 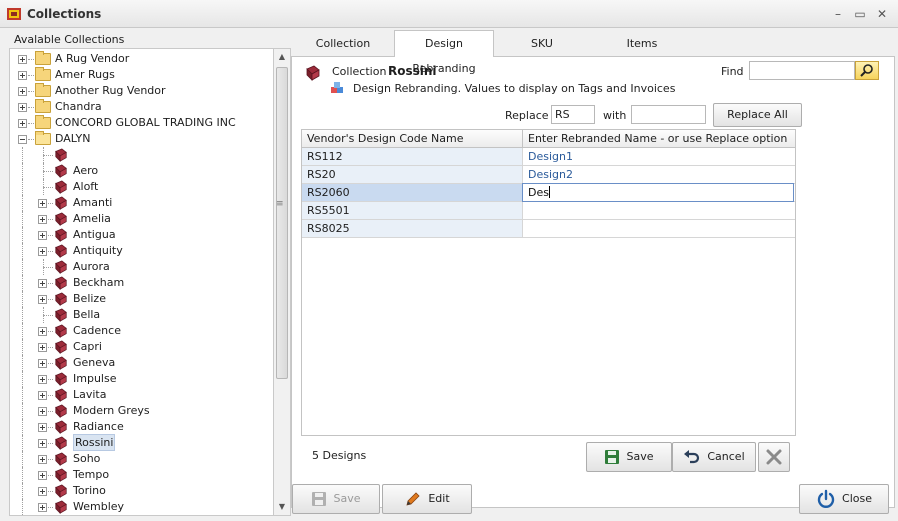 What do you see at coordinates (412, 192) in the screenshot?
I see `design-code-cell: RS2060` at bounding box center [412, 192].